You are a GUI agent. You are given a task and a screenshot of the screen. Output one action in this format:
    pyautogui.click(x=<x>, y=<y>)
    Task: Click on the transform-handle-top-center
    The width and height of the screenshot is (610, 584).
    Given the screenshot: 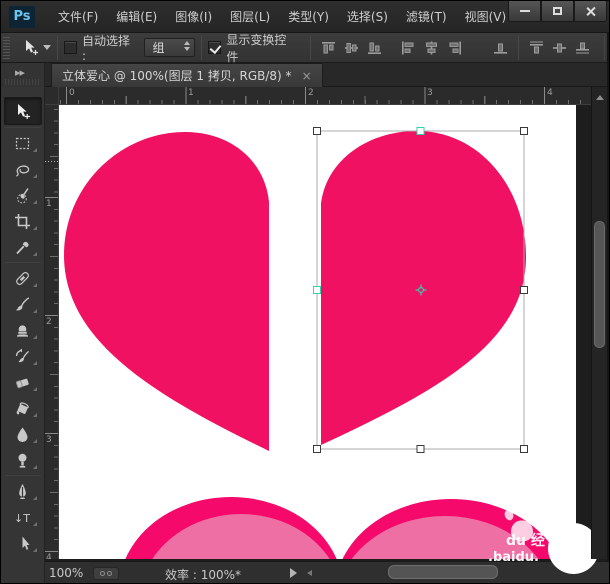 What is the action you would take?
    pyautogui.click(x=420, y=131)
    